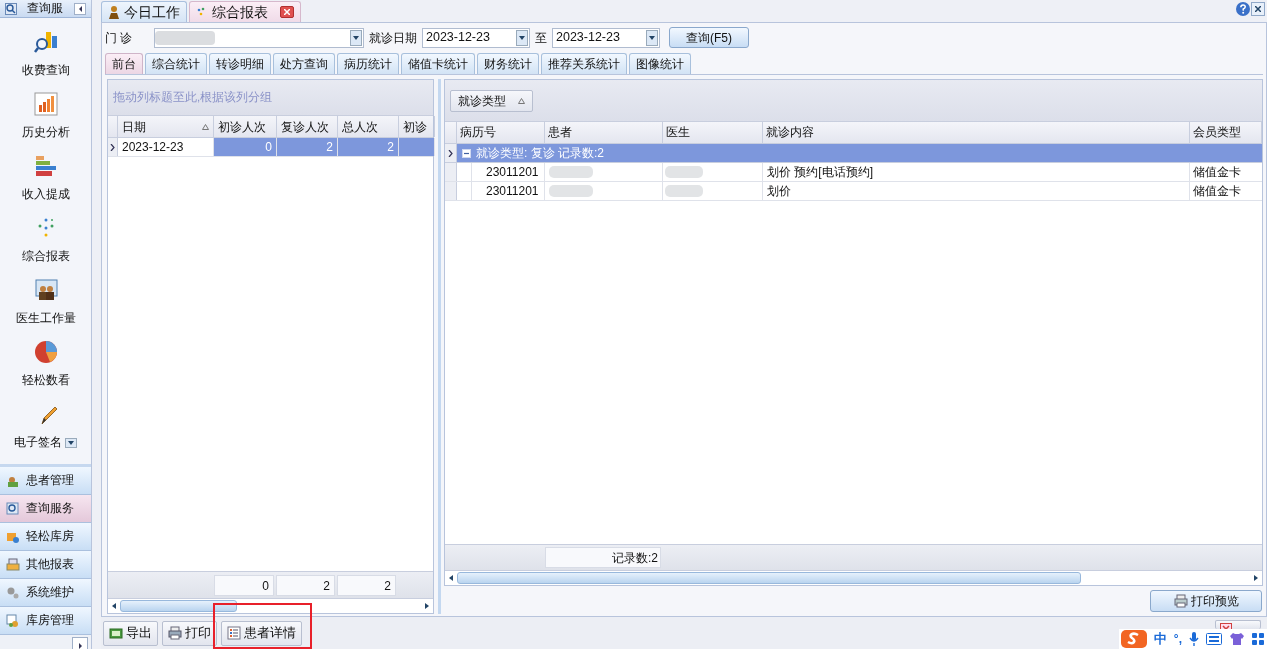 This screenshot has height=649, width=1267. Describe the element at coordinates (604, 132) in the screenshot. I see `column-header: 患者` at that location.